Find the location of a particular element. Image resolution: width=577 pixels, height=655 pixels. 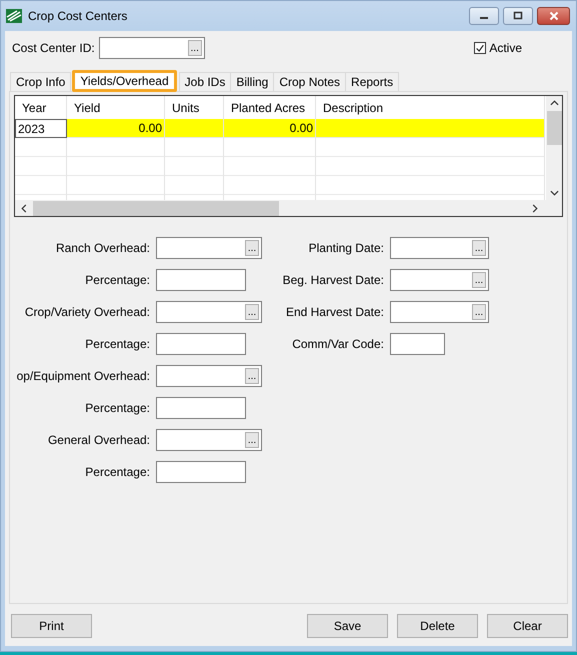

cost-center-id-label: Cost Center ID: is located at coordinates (53, 48).